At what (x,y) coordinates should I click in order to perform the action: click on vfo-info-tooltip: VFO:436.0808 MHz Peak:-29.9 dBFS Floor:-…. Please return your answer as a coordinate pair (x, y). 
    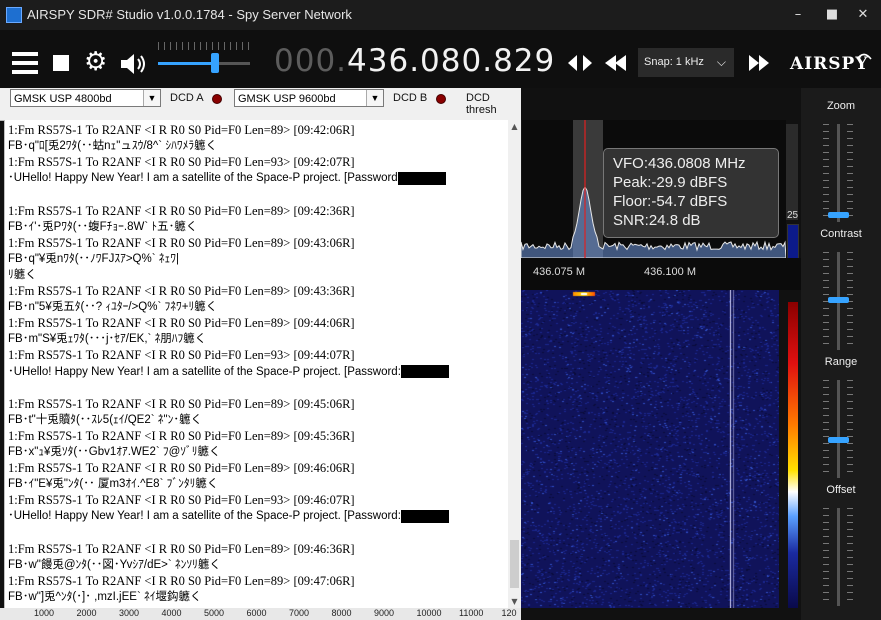
    Looking at the image, I should click on (691, 193).